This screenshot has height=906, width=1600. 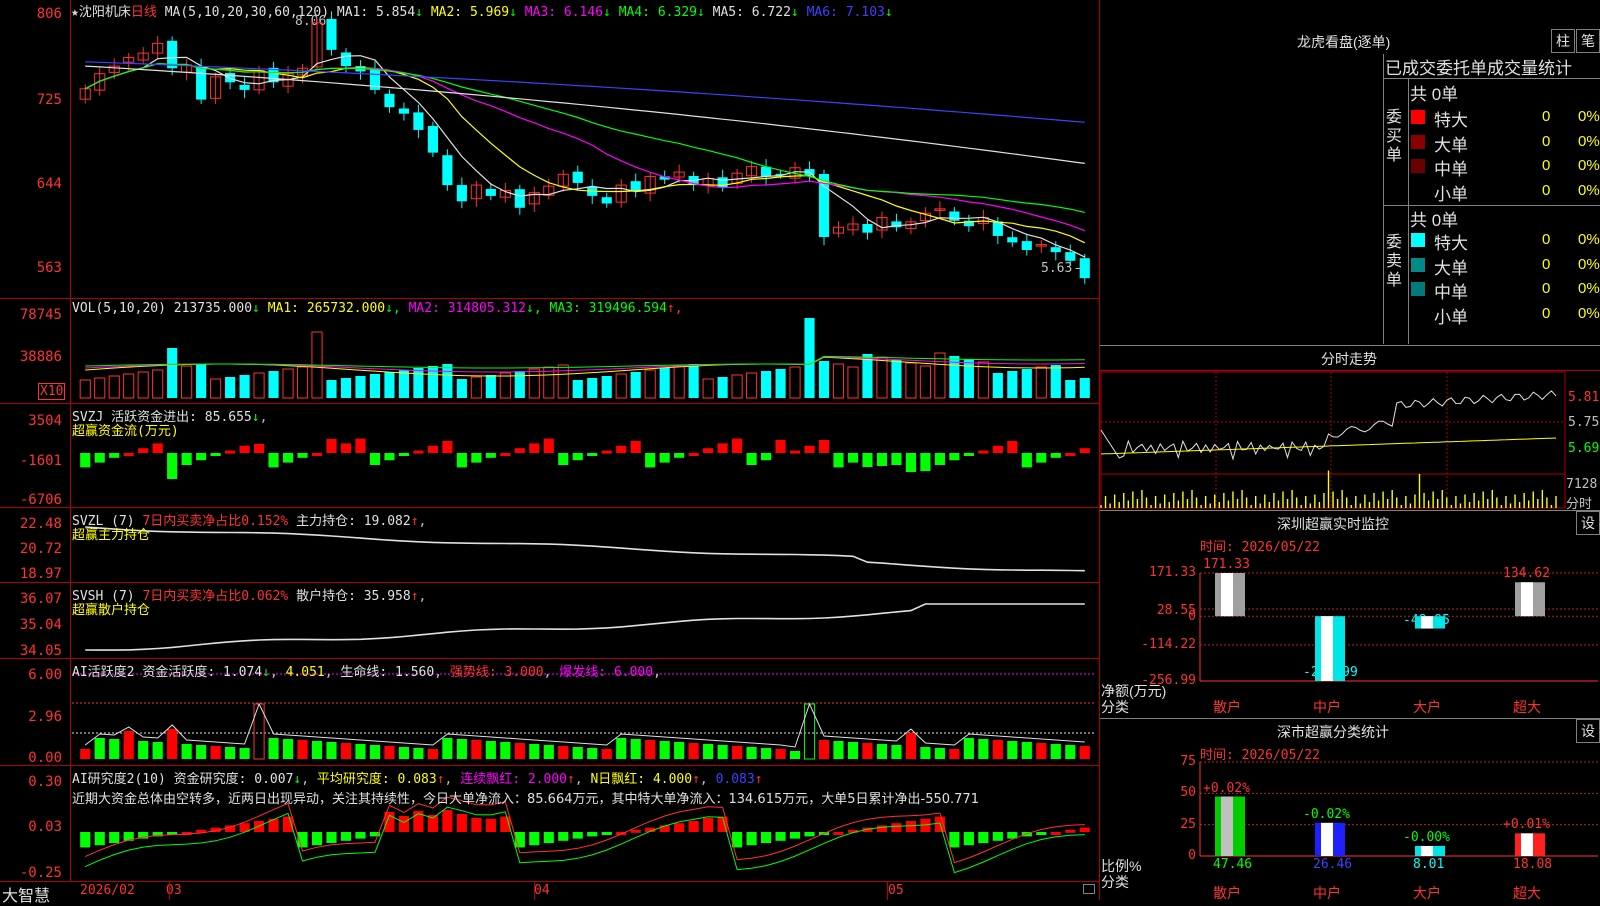 I want to click on sell-total: 共 0单, so click(x=1434, y=220).